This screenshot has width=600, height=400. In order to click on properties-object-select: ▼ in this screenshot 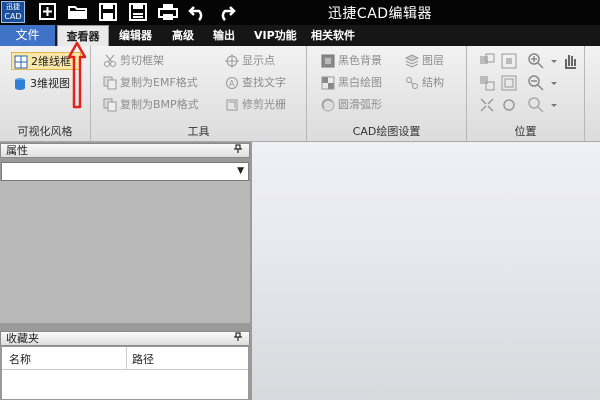, I will do `click(125, 171)`.